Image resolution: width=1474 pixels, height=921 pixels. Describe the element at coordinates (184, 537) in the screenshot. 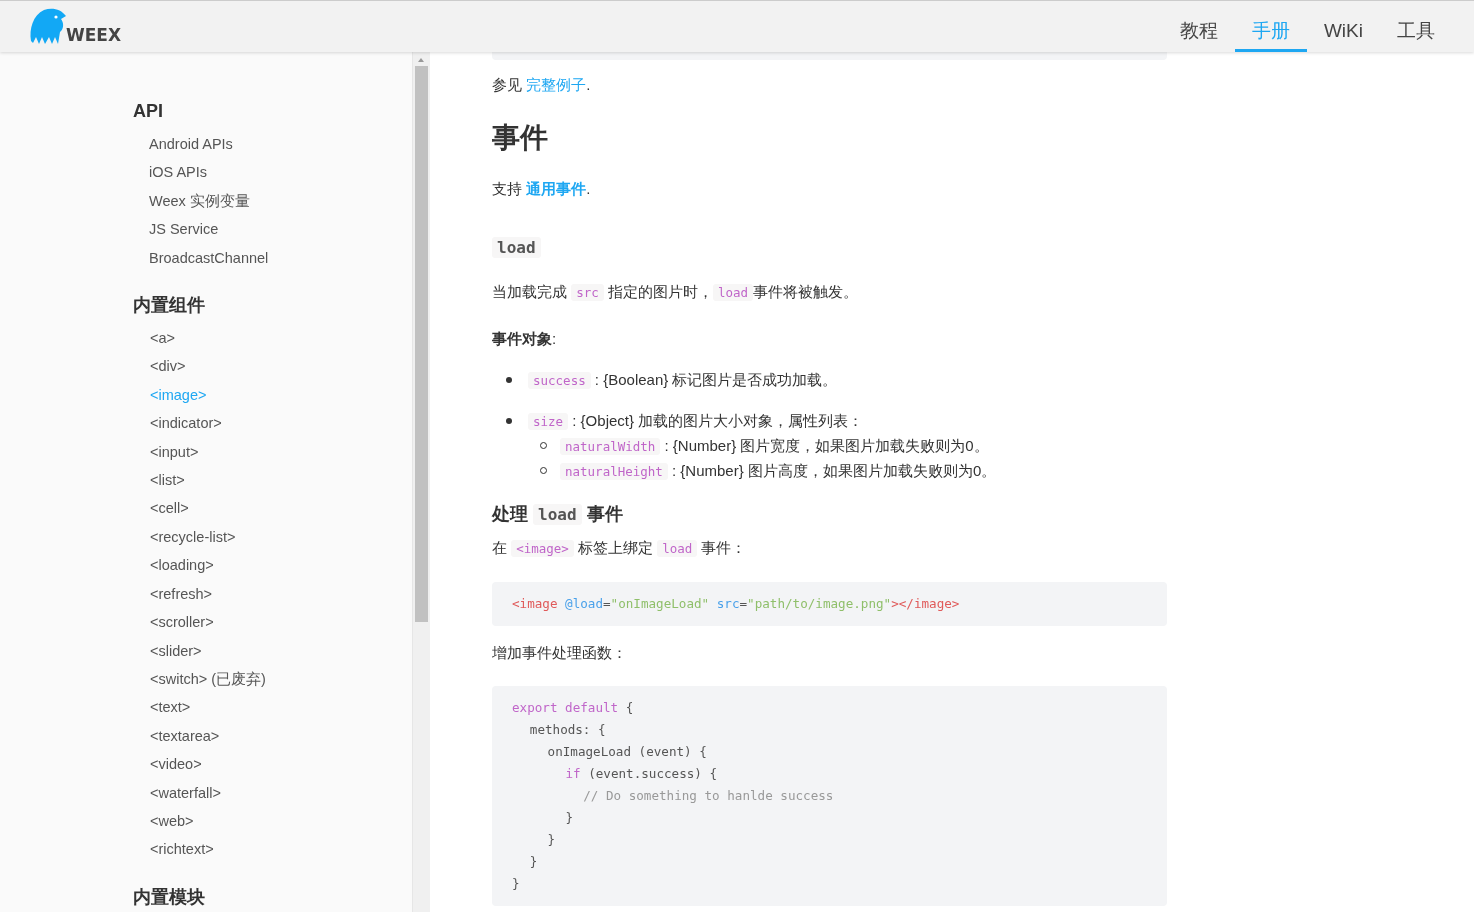

I see `sidebar-link: <recycle-list>` at that location.